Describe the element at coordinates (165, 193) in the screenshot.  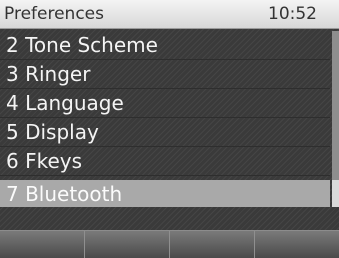
I see `menu-item-bluetooth: 7 Bluetooth` at that location.